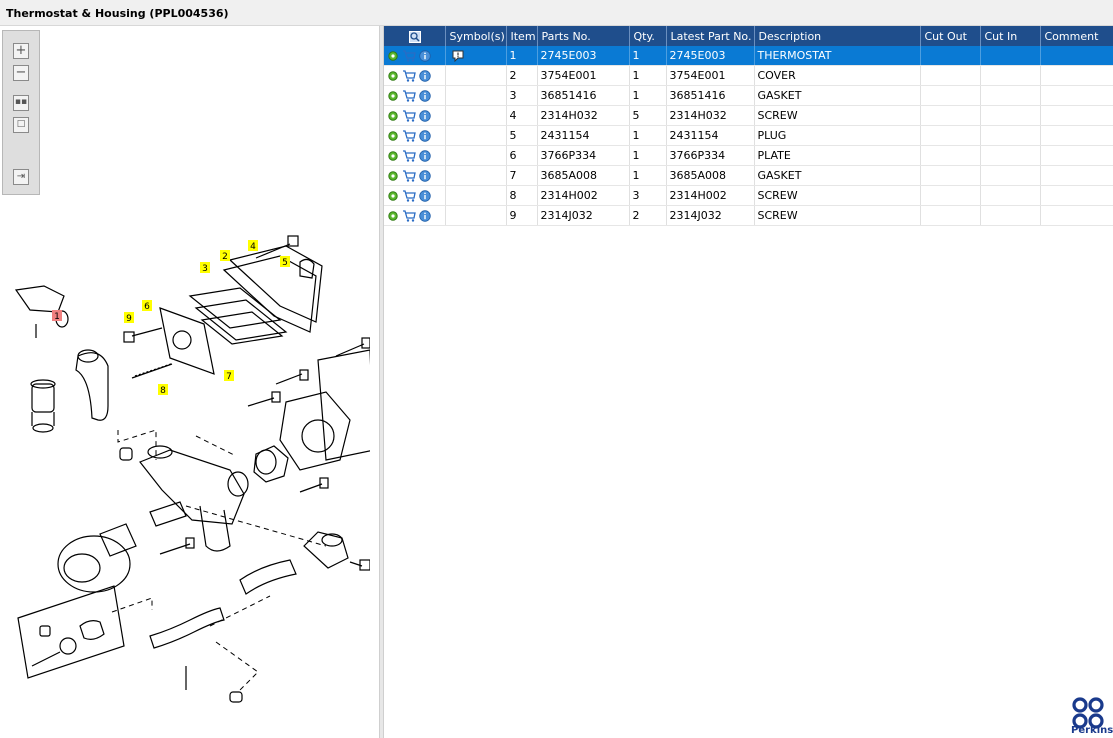  I want to click on column-header-tools, so click(415, 36).